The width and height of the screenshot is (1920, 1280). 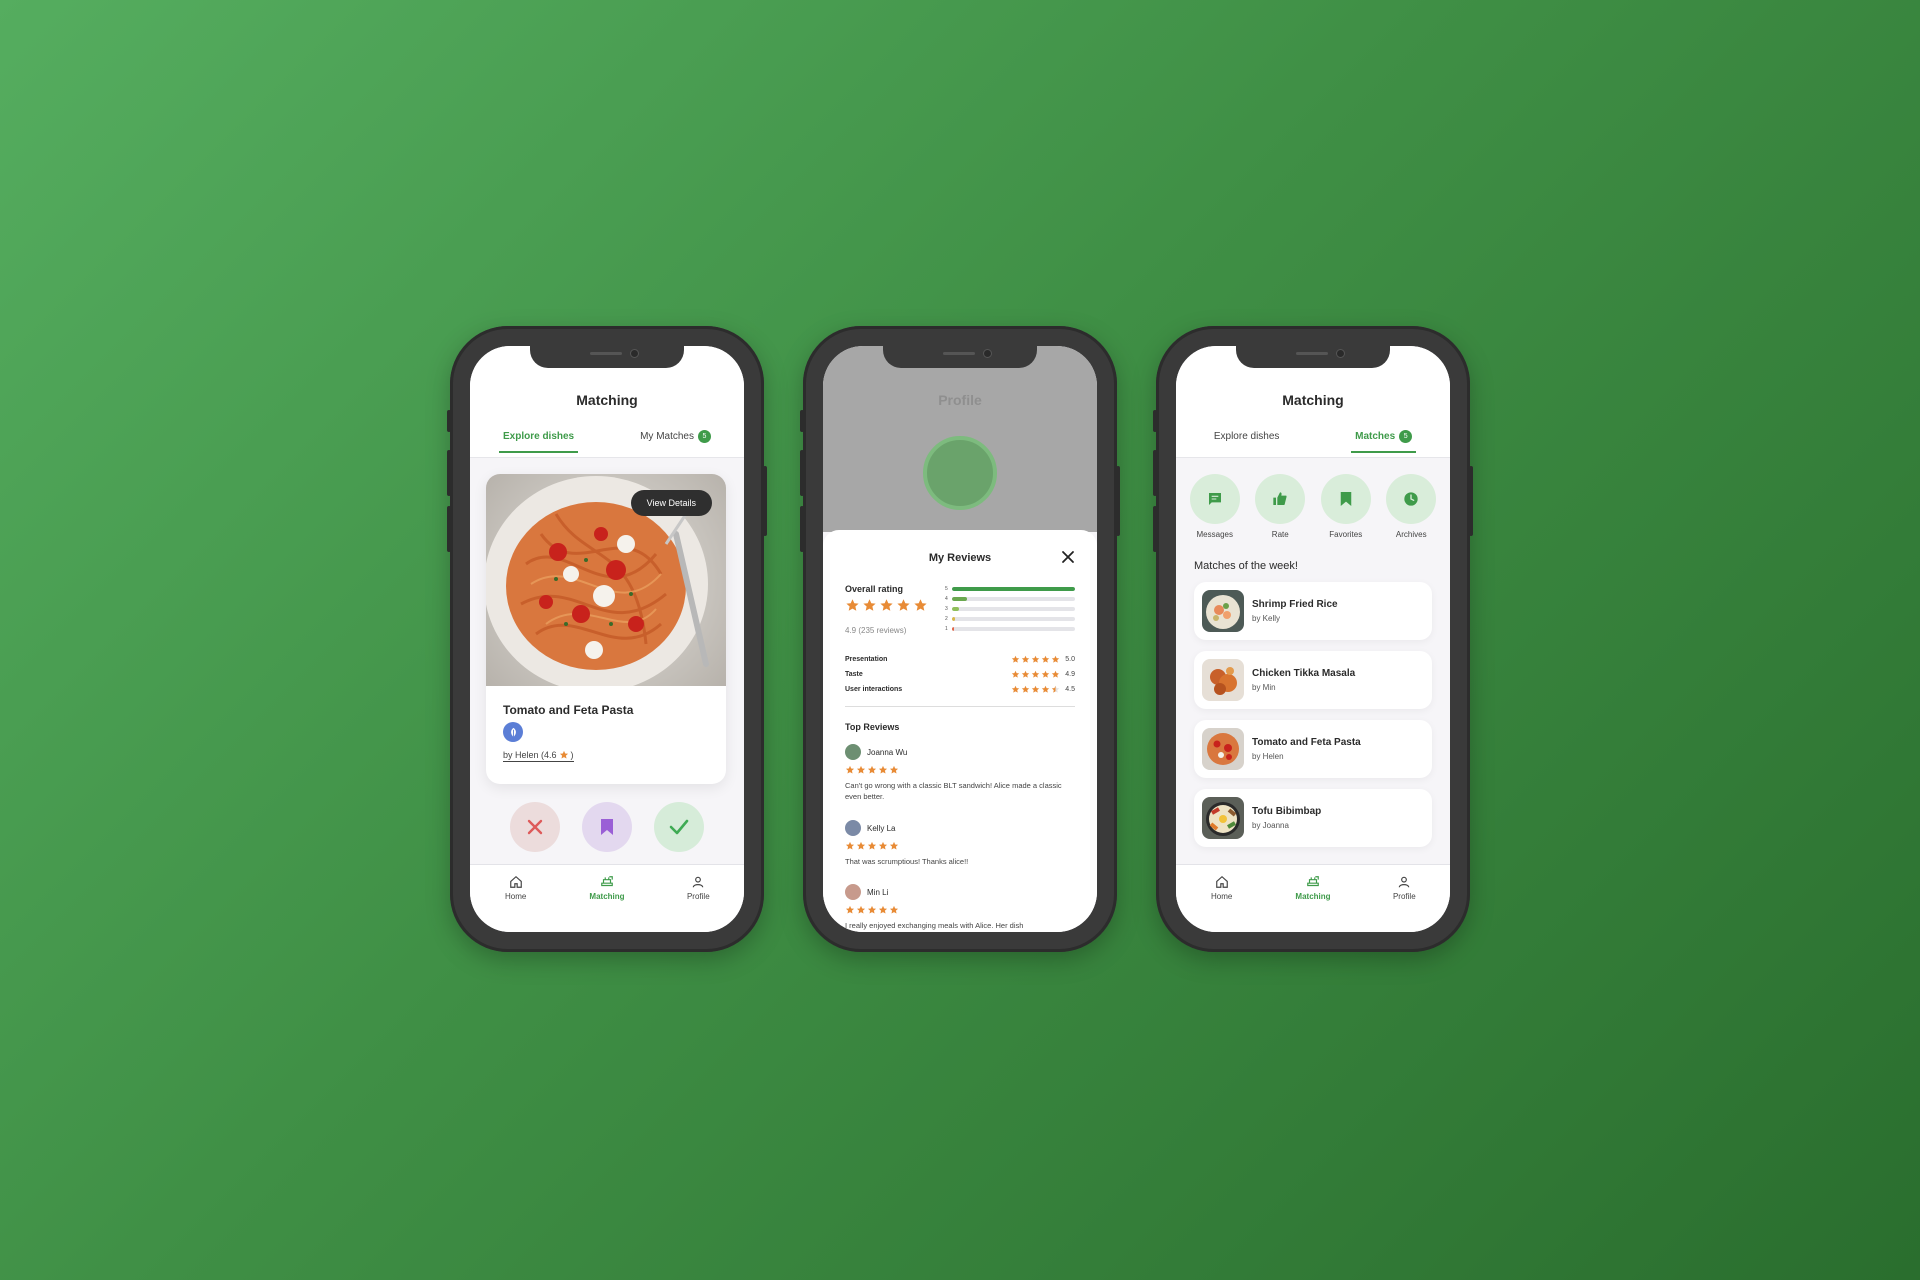 What do you see at coordinates (960, 674) in the screenshot?
I see `criteria-row: Taste 4.9` at bounding box center [960, 674].